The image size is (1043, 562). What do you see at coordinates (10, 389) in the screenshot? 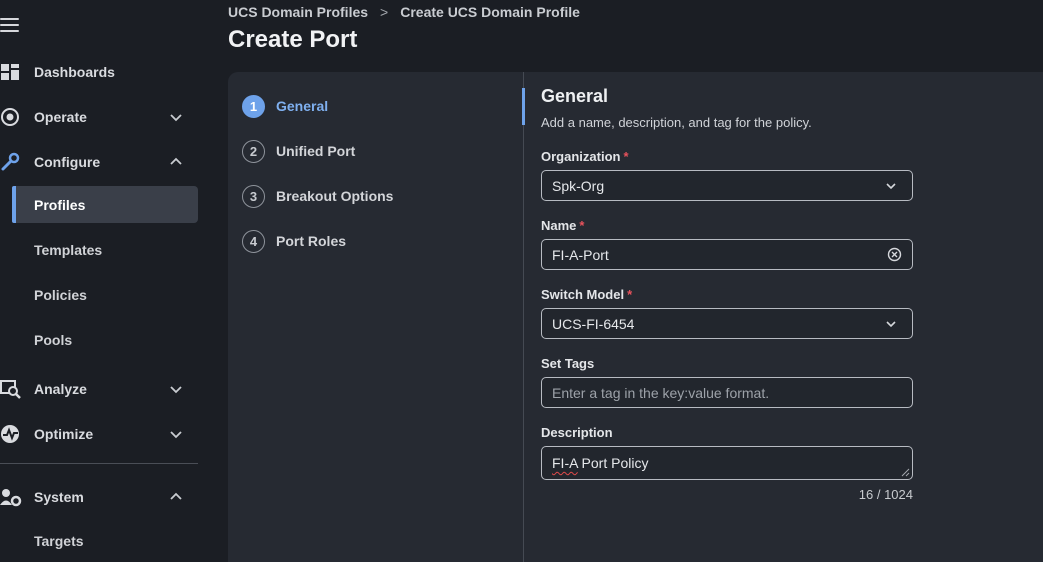
I see `analyze-icon` at bounding box center [10, 389].